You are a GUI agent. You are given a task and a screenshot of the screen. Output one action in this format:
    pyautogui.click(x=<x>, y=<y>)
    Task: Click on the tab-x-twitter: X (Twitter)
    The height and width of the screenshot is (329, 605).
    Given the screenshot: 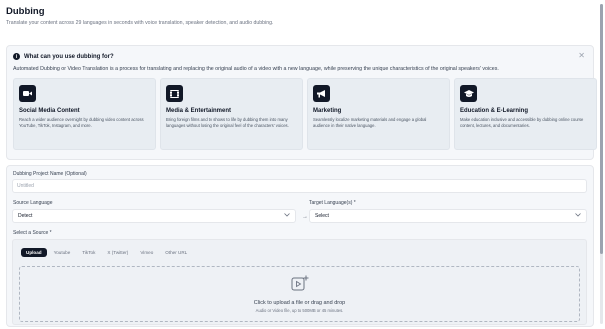 What is the action you would take?
    pyautogui.click(x=117, y=252)
    